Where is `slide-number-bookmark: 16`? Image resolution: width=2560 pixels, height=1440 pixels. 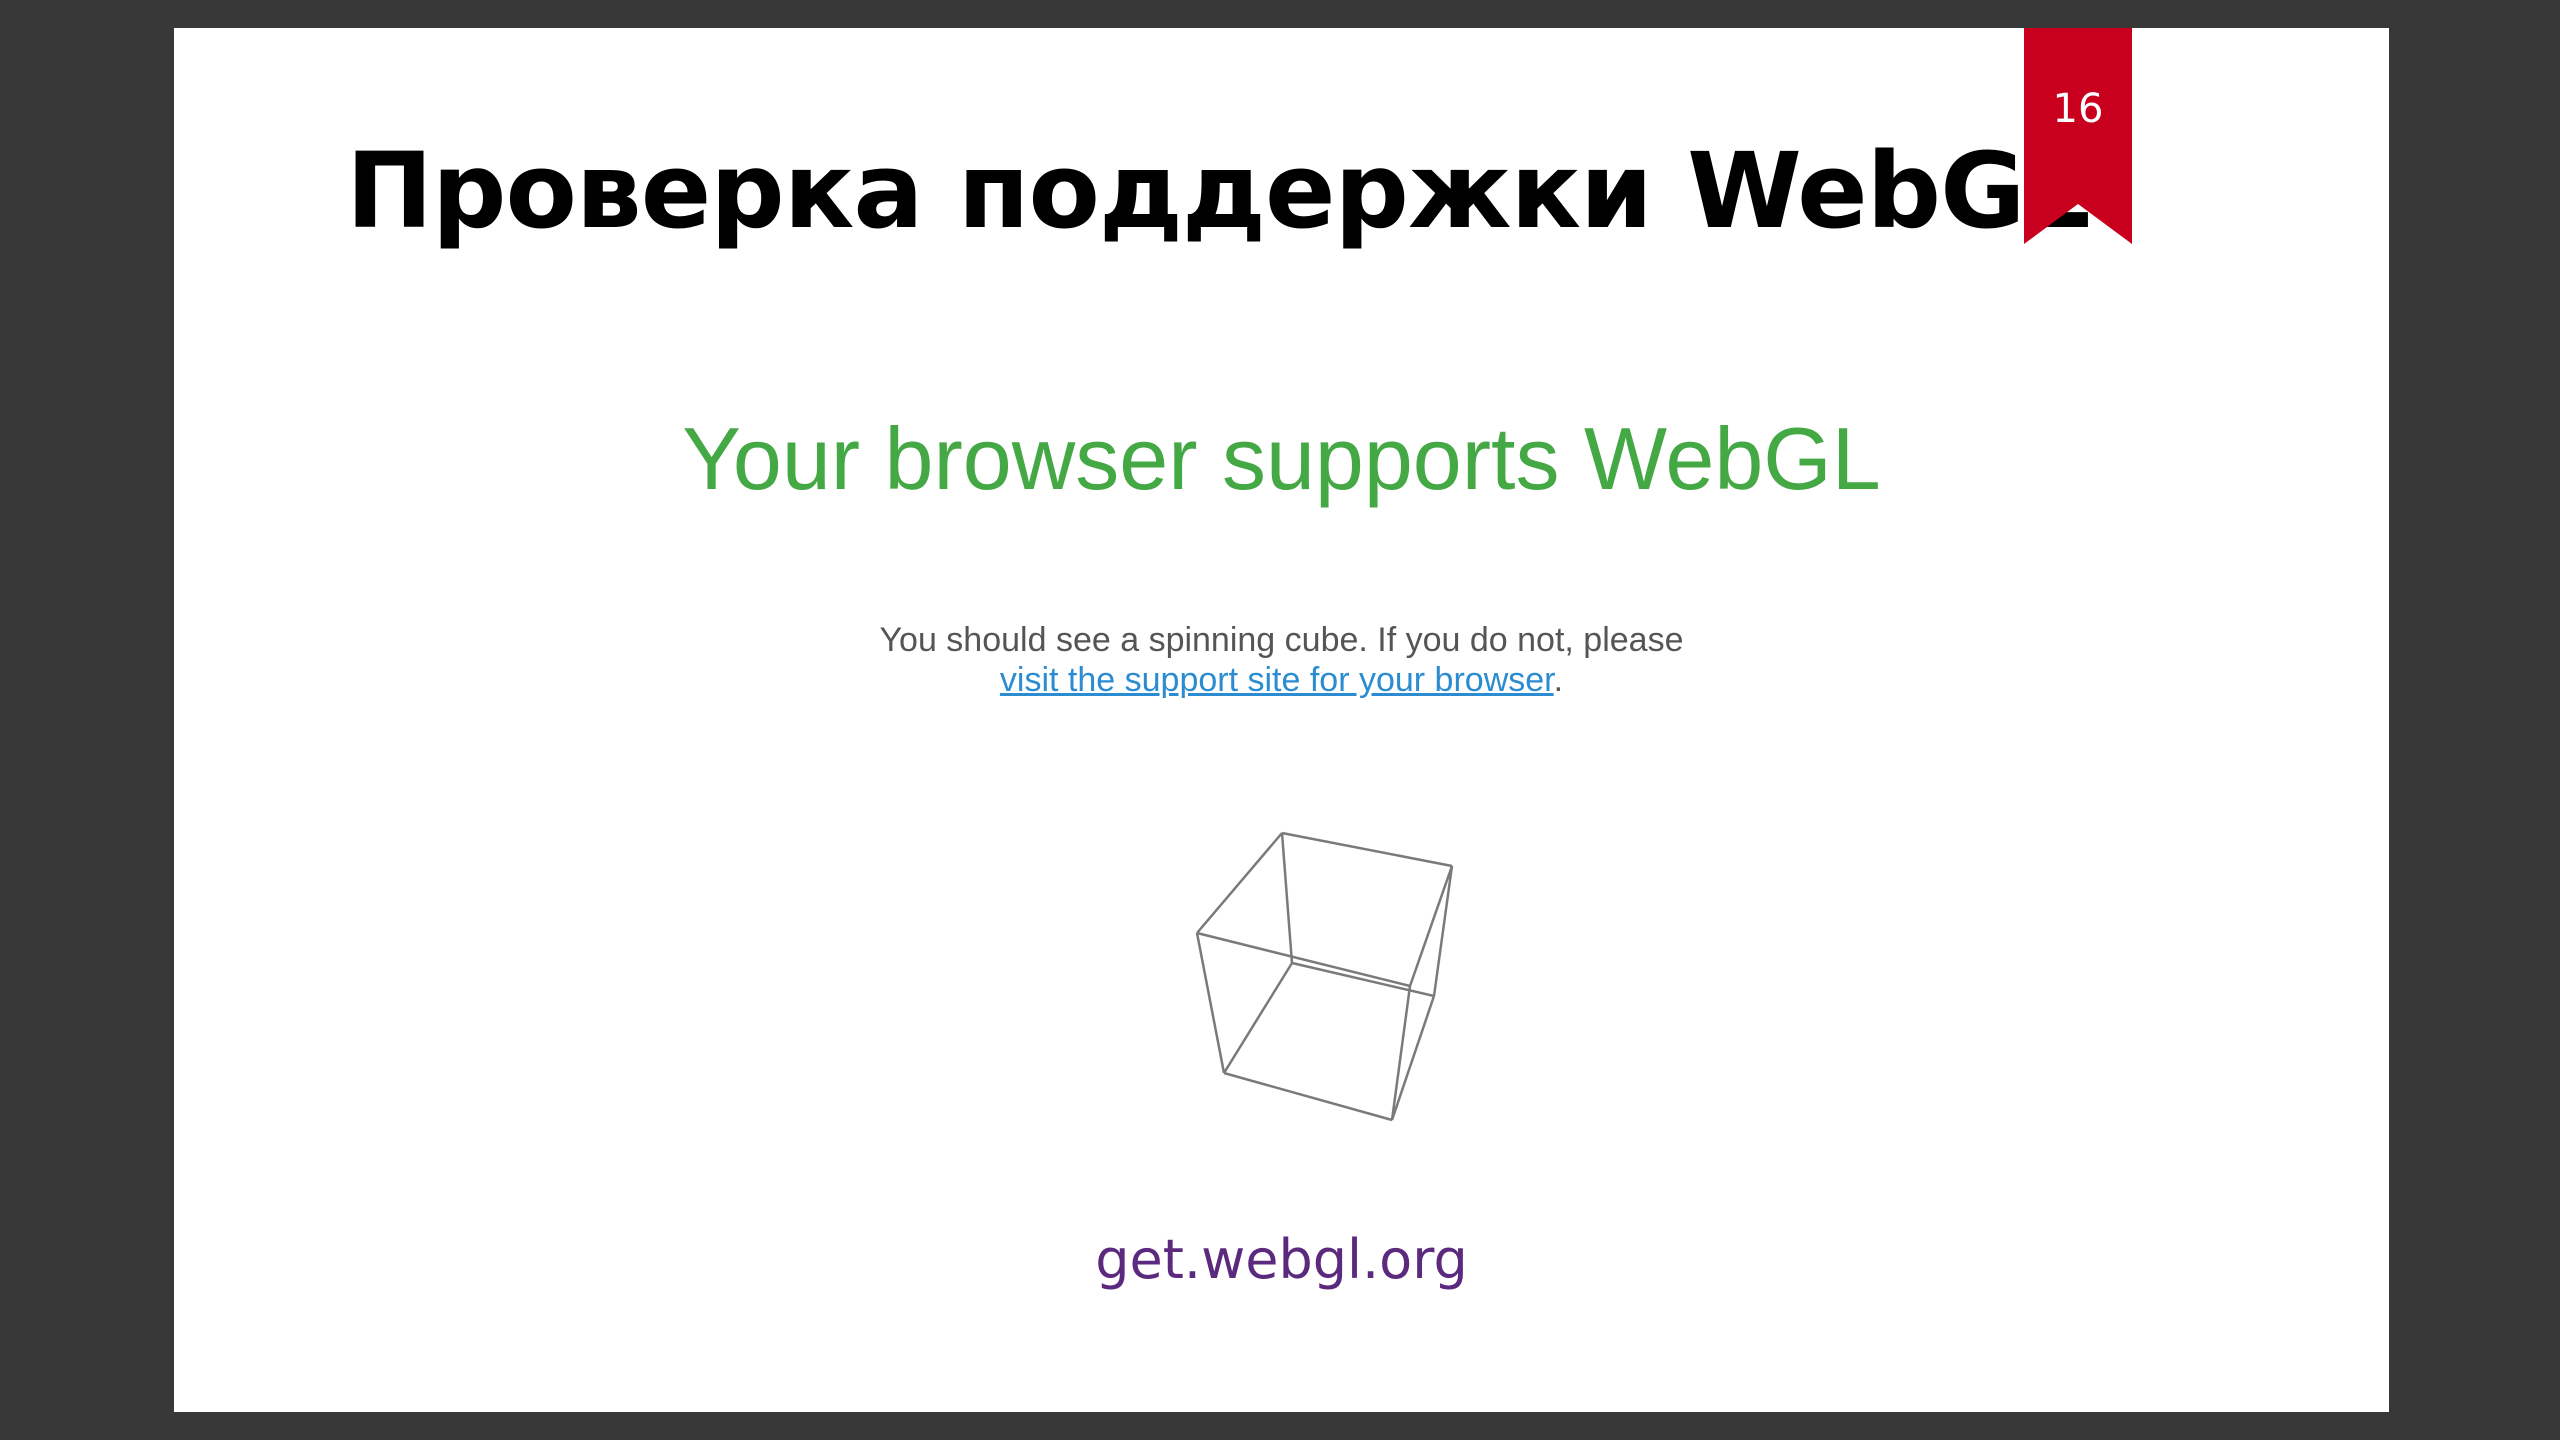 slide-number-bookmark: 16 is located at coordinates (2078, 136).